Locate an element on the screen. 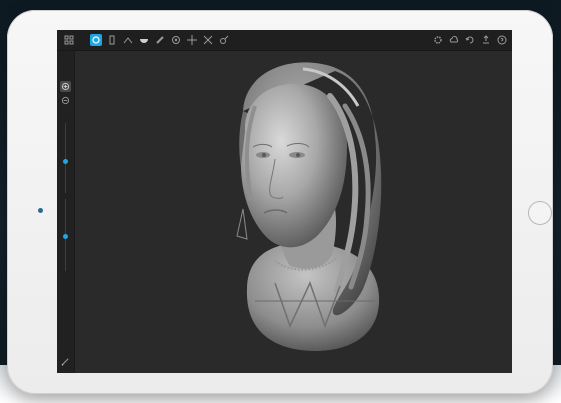 Image resolution: width=561 pixels, height=403 pixels. invert-icon is located at coordinates (65, 100).